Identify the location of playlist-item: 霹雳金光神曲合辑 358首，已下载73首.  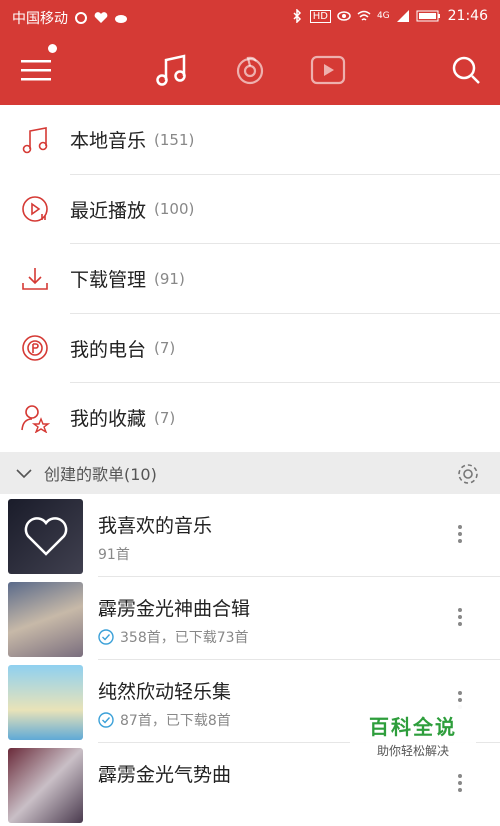
(250, 618).